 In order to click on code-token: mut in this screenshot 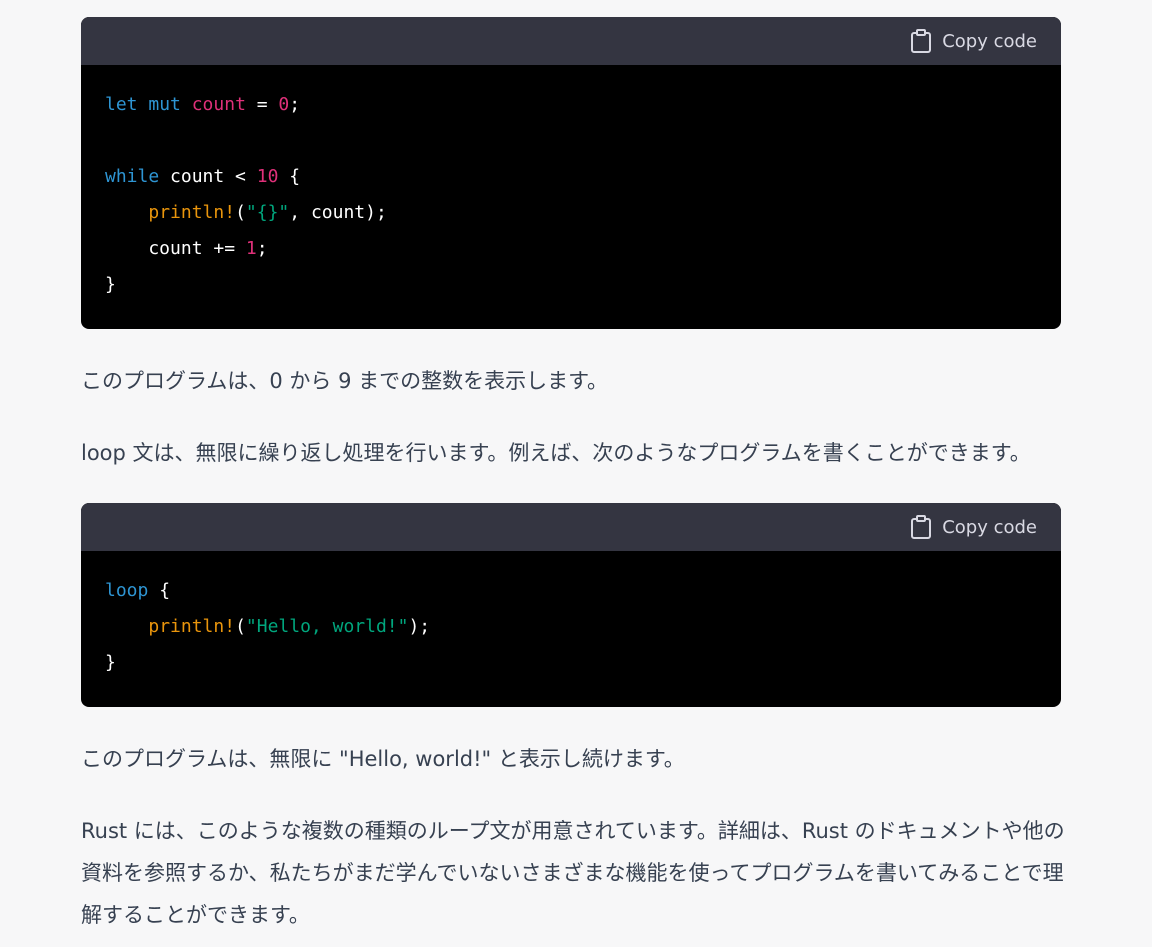, I will do `click(164, 104)`.